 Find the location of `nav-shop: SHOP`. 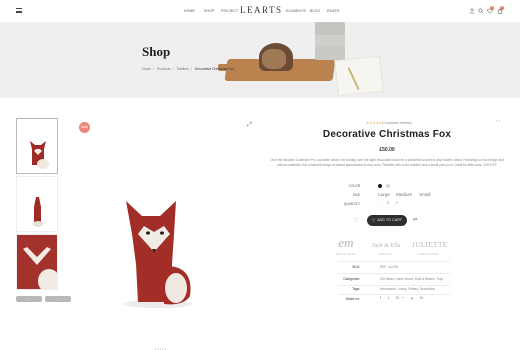

nav-shop: SHOP is located at coordinates (209, 11).